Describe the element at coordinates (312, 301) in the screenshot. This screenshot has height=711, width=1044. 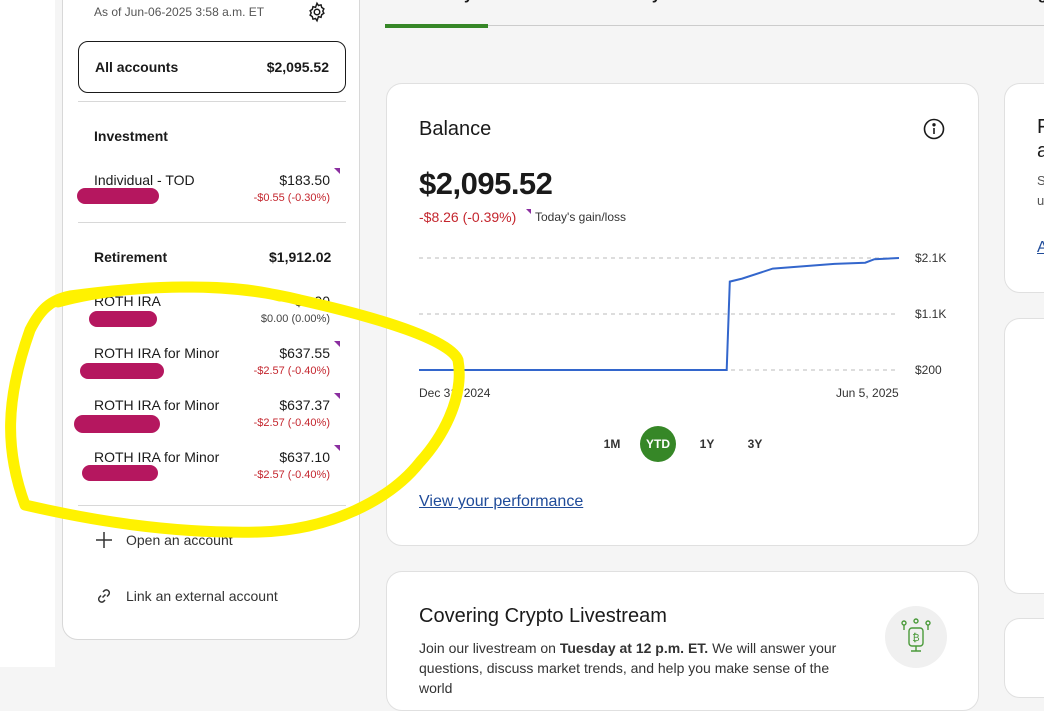
I see `account-balance: $0.00` at that location.